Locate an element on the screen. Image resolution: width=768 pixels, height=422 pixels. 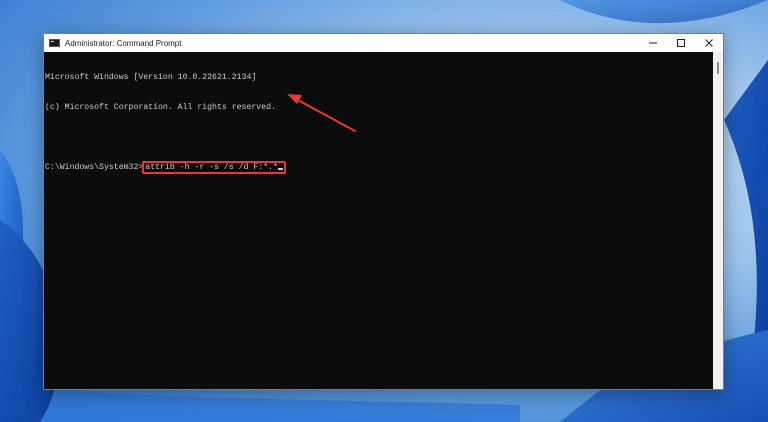
window-title: Administrator: Command Prompt is located at coordinates (123, 43).